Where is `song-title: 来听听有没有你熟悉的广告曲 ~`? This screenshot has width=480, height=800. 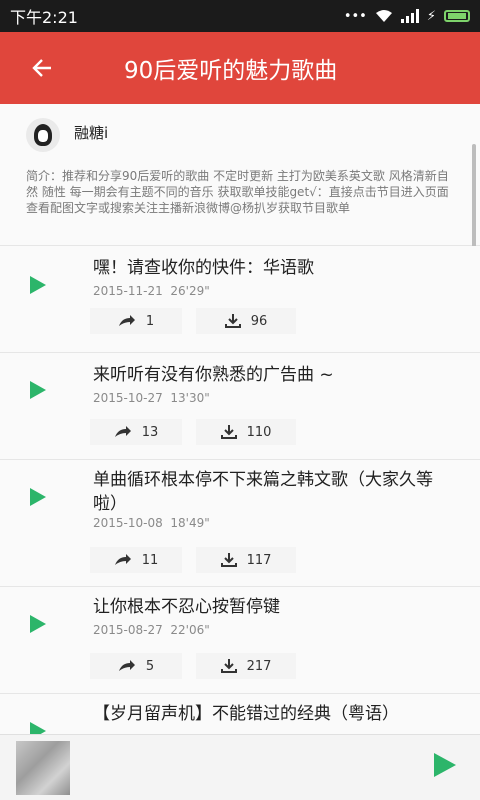 song-title: 来听听有没有你熟悉的广告曲 ~ is located at coordinates (213, 375).